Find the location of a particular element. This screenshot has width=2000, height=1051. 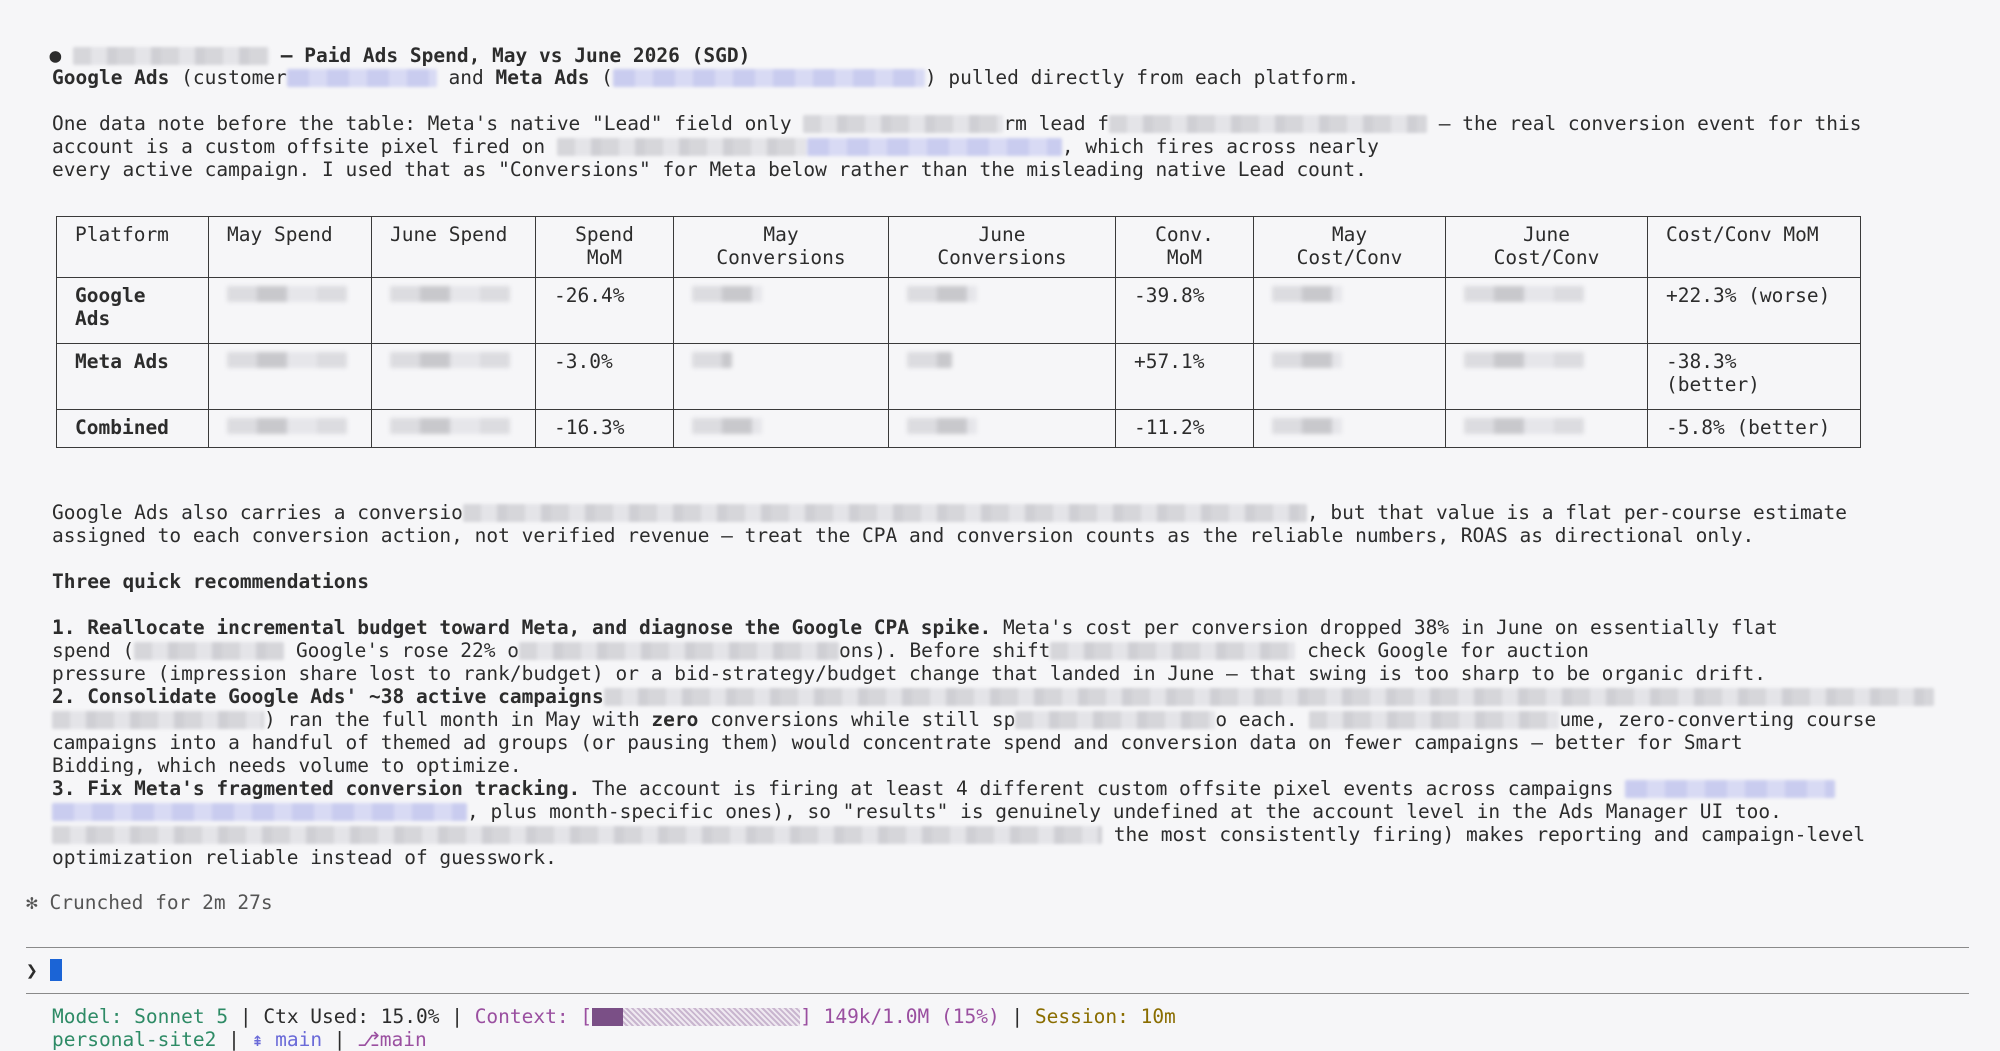

row-spend-mom: -26.4% is located at coordinates (604, 310).